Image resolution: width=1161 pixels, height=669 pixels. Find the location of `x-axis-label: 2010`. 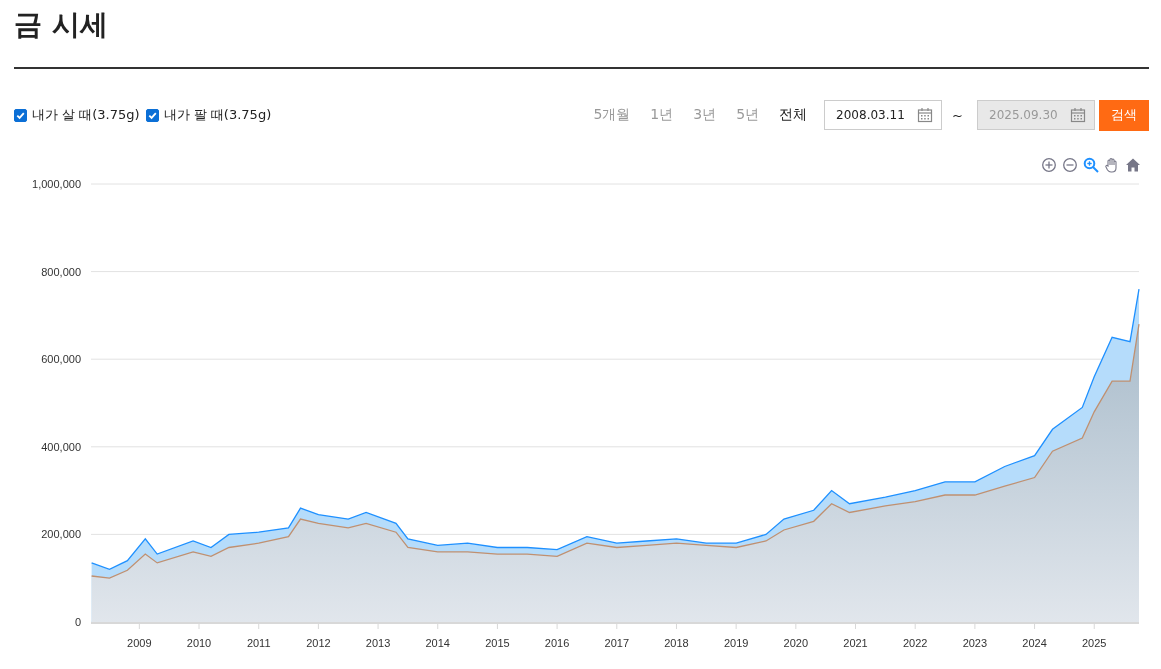

x-axis-label: 2010 is located at coordinates (199, 643).